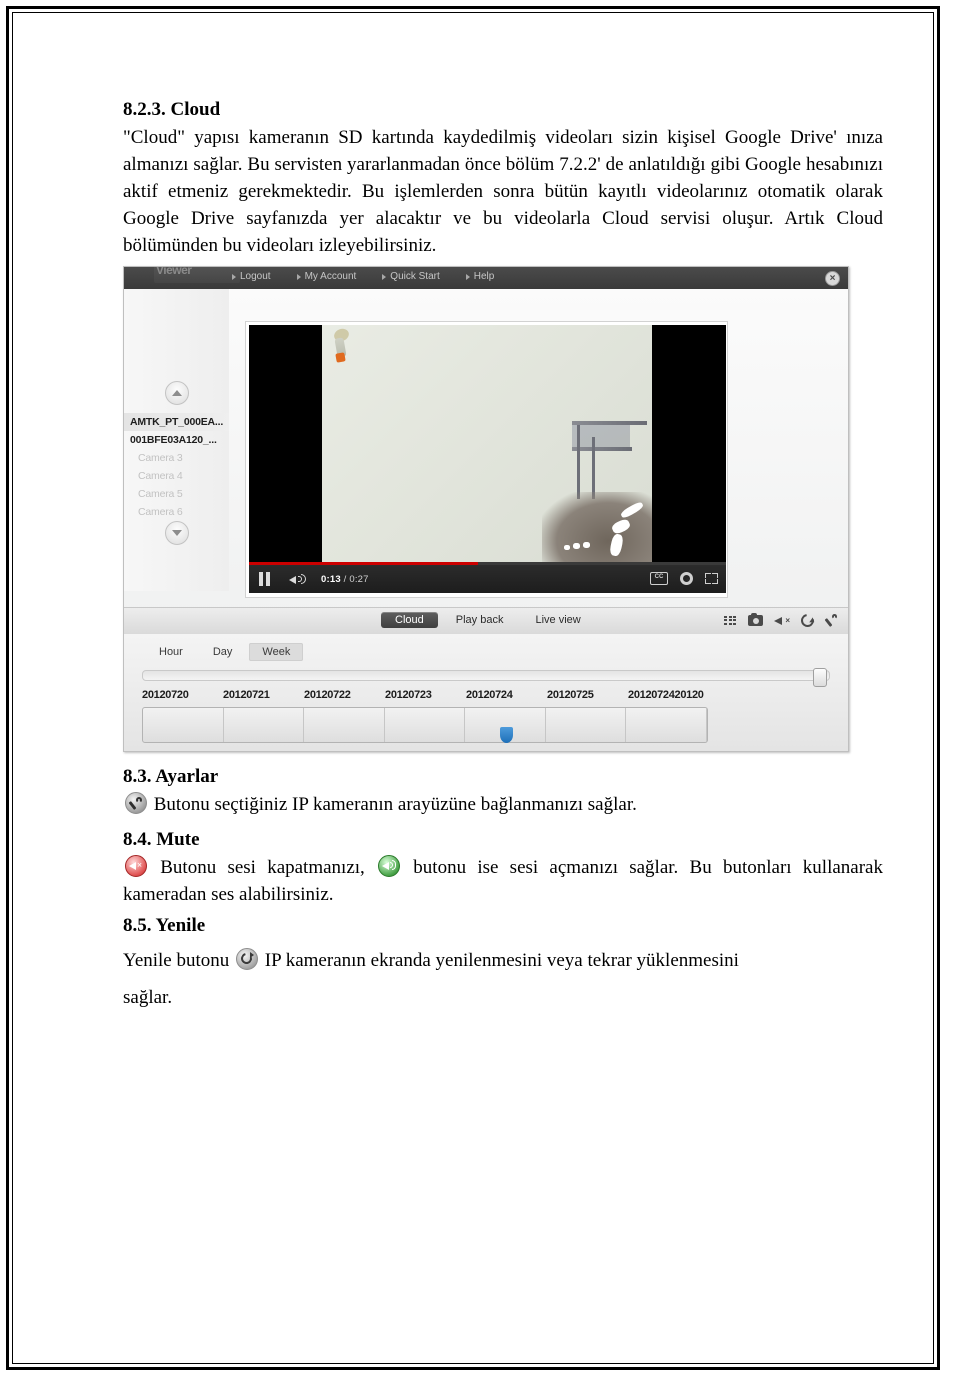 The image size is (960, 1390). Describe the element at coordinates (730, 620) in the screenshot. I see `grid-layout-icon` at that location.